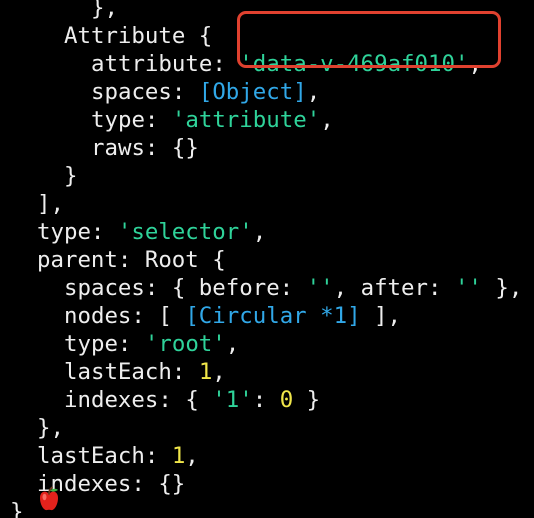  What do you see at coordinates (185, 344) in the screenshot?
I see `token-str: 'root'` at bounding box center [185, 344].